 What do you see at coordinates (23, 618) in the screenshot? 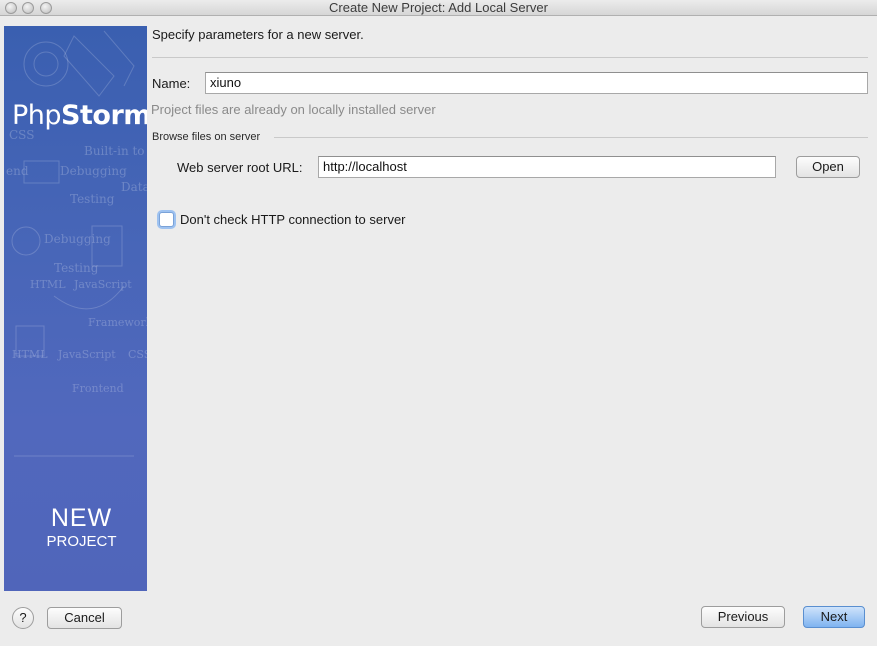
I see `help-button: ?` at bounding box center [23, 618].